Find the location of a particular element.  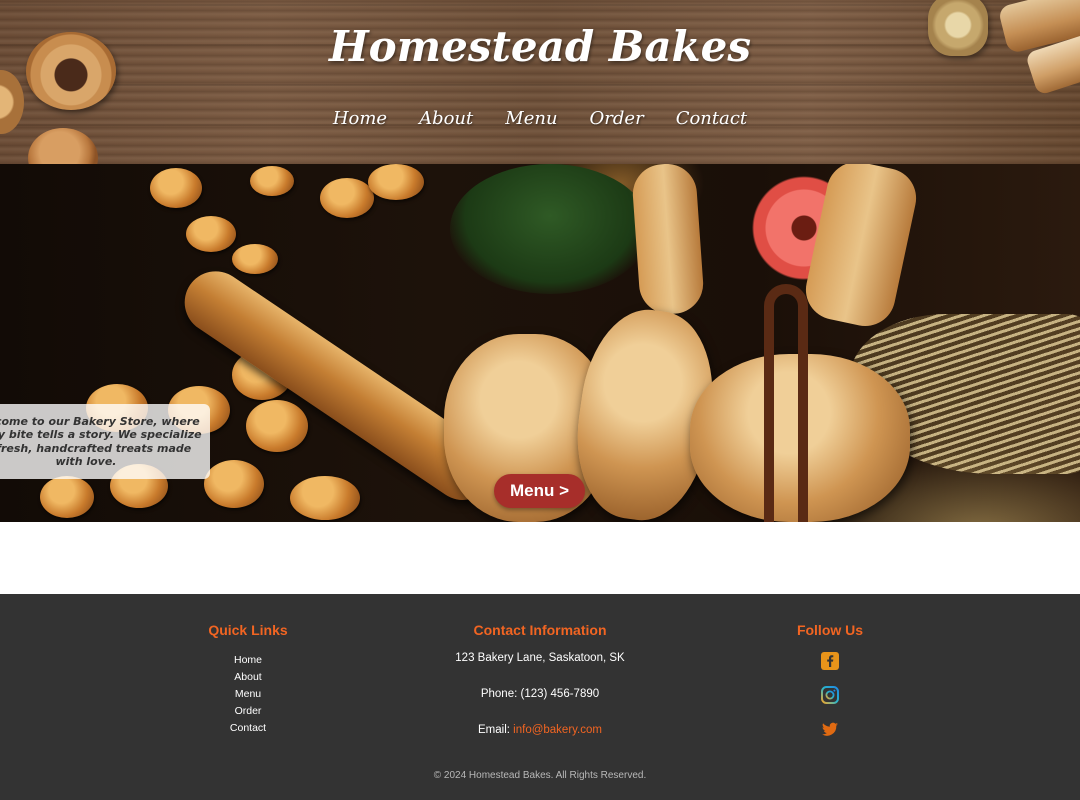

footer-link-order: Order is located at coordinates (248, 711).